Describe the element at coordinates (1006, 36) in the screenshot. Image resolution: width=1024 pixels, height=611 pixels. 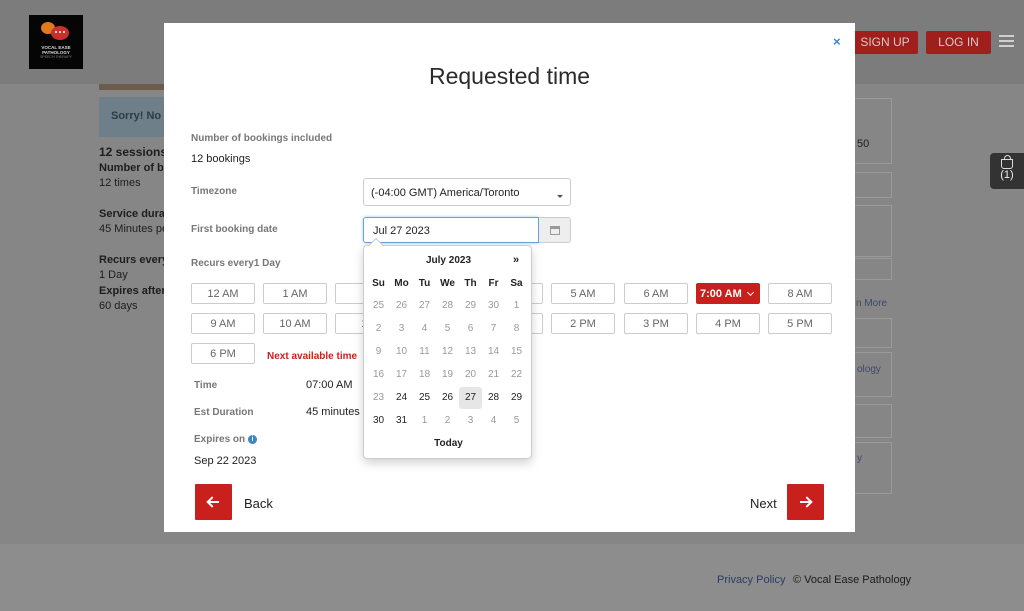
I see `hamburger-menu-icon` at that location.